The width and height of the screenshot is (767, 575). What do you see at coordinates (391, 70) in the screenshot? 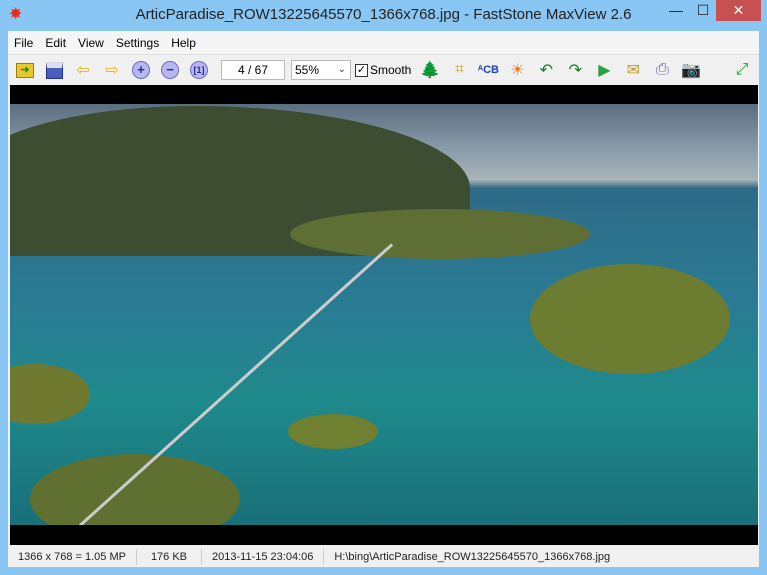
I see `smooth-label: Smooth` at bounding box center [391, 70].